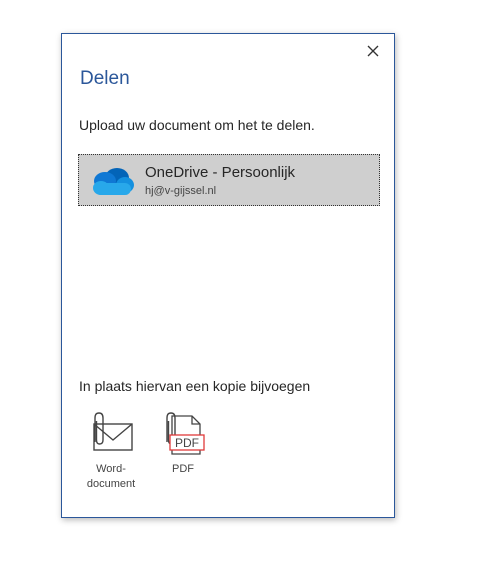 Image resolution: width=497 pixels, height=578 pixels. I want to click on attach-pdf-label: PDF, so click(183, 469).